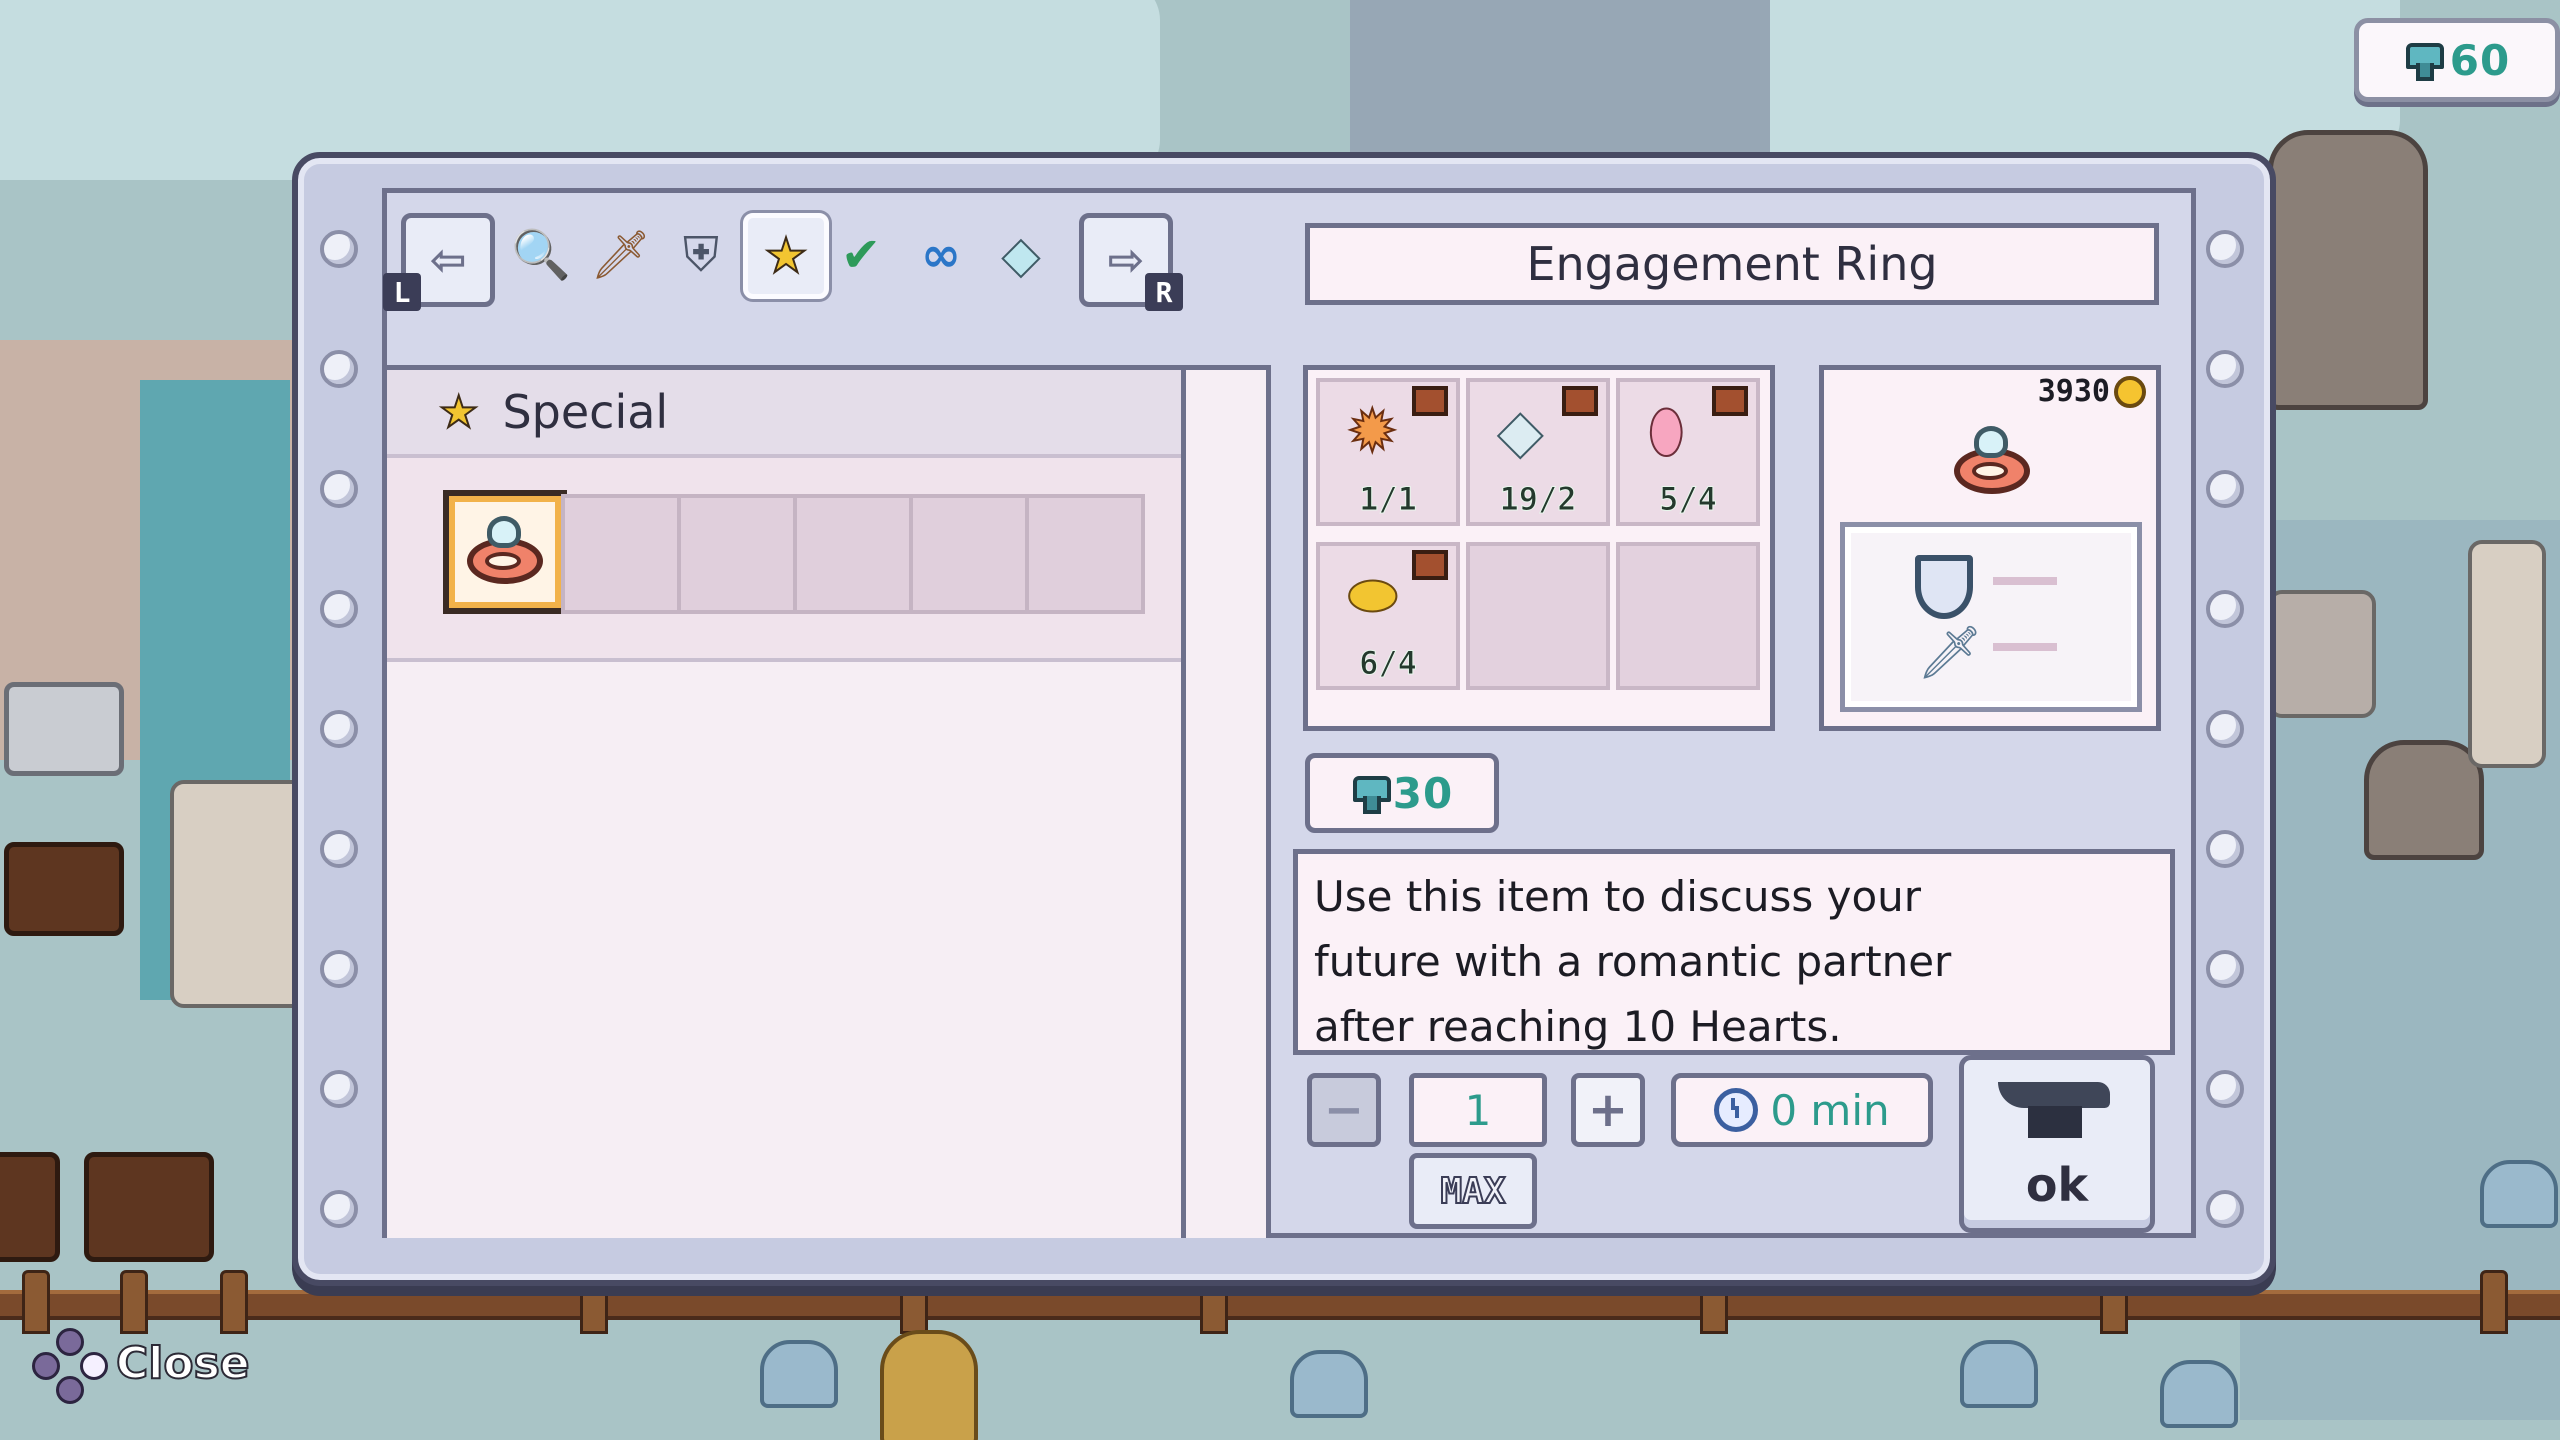  What do you see at coordinates (1944, 587) in the screenshot?
I see `shield-icon` at bounding box center [1944, 587].